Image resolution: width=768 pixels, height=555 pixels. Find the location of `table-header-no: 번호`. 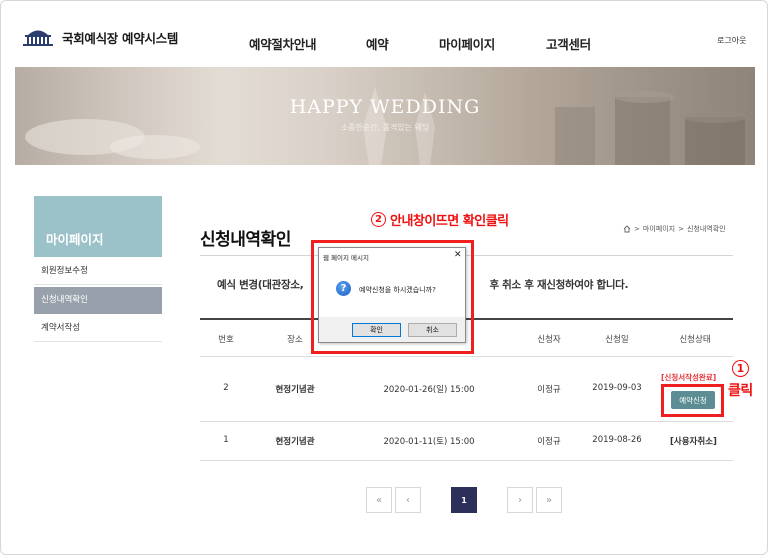

table-header-no: 번호 is located at coordinates (226, 340).